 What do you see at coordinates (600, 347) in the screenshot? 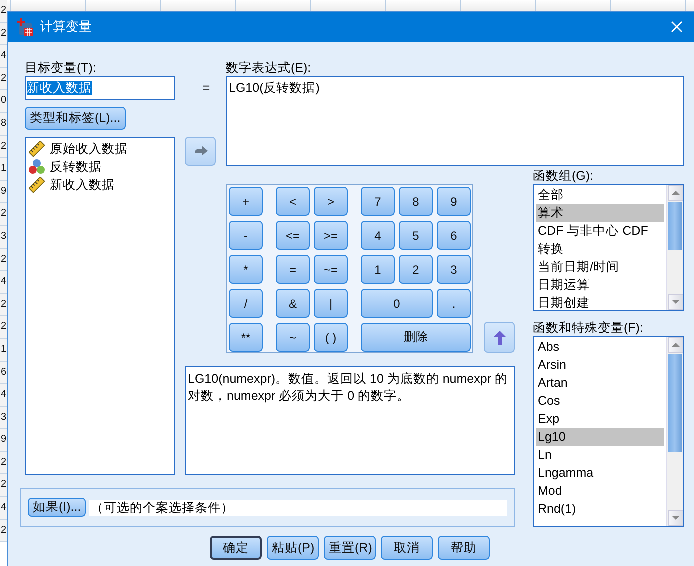
I see `function-item: Abs` at bounding box center [600, 347].